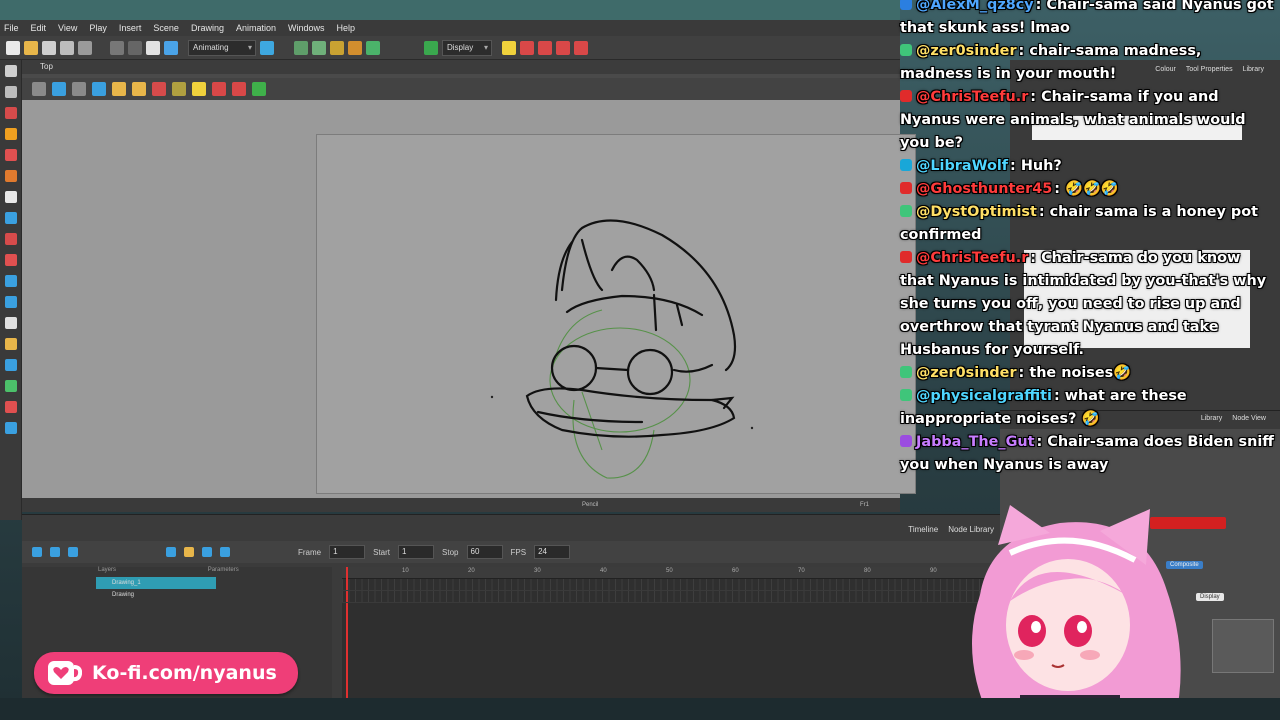  I want to click on green-flag-icon, so click(431, 47).